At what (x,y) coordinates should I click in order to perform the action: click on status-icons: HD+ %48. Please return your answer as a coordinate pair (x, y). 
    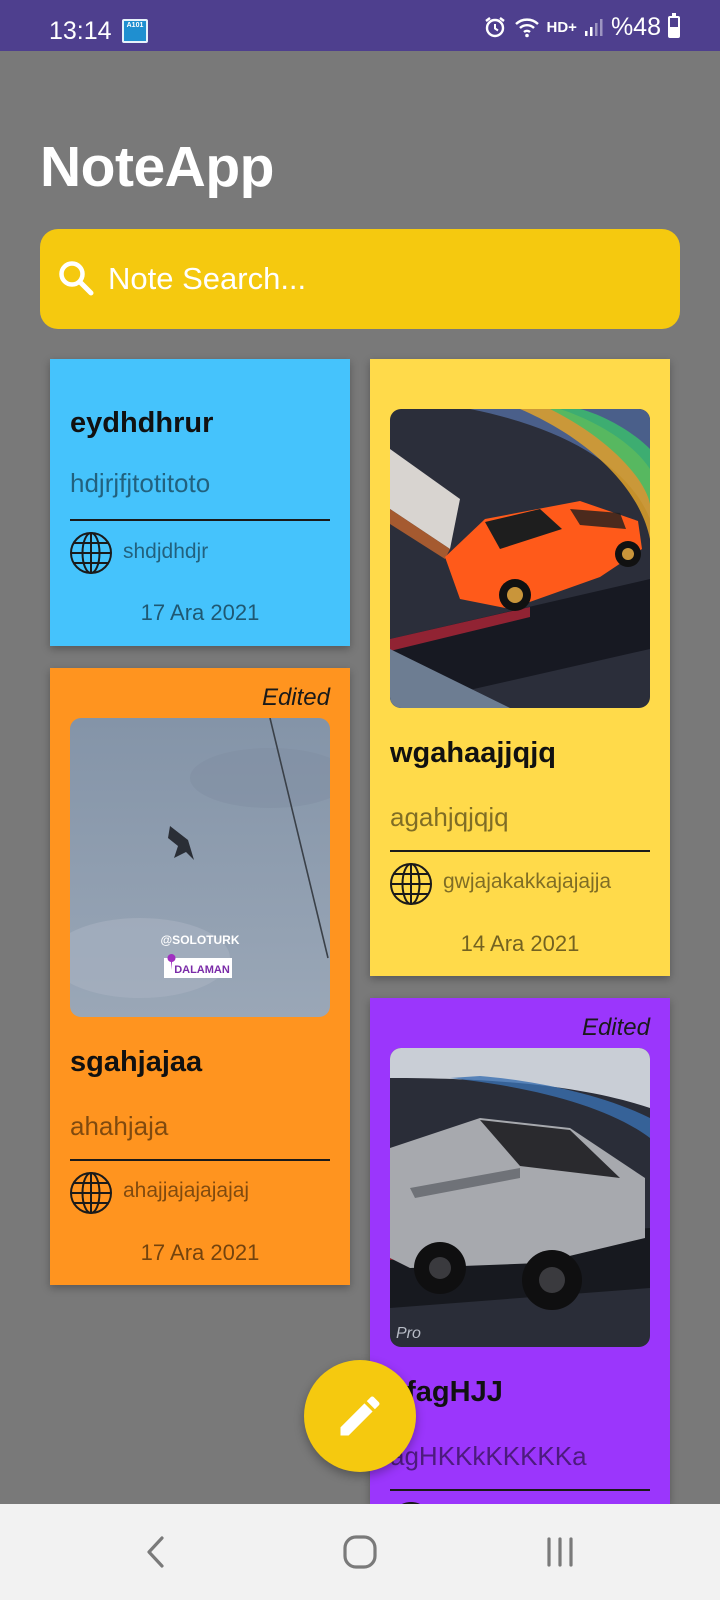
    Looking at the image, I should click on (581, 26).